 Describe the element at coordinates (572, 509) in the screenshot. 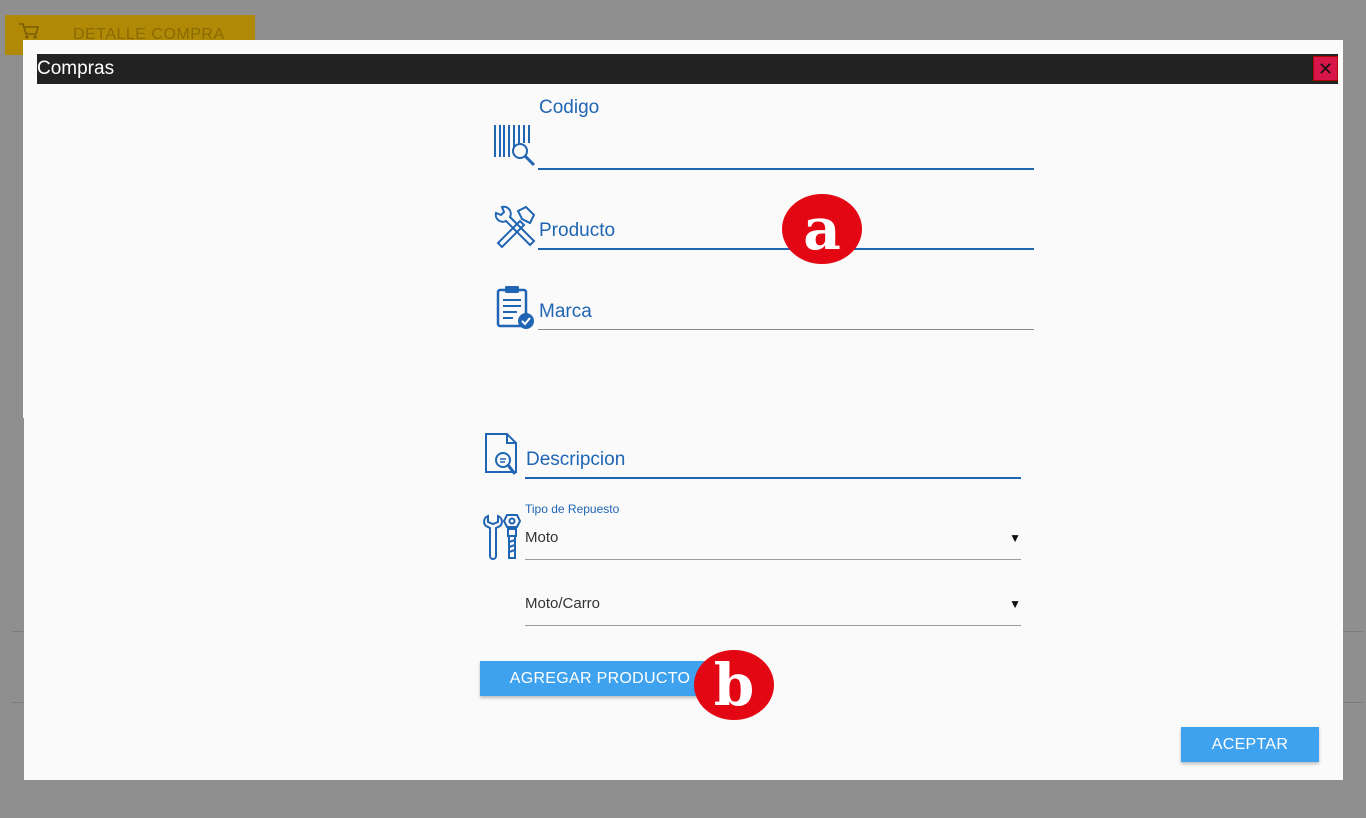

I see `tipo-repuesto-label: Tipo de Repuesto` at that location.